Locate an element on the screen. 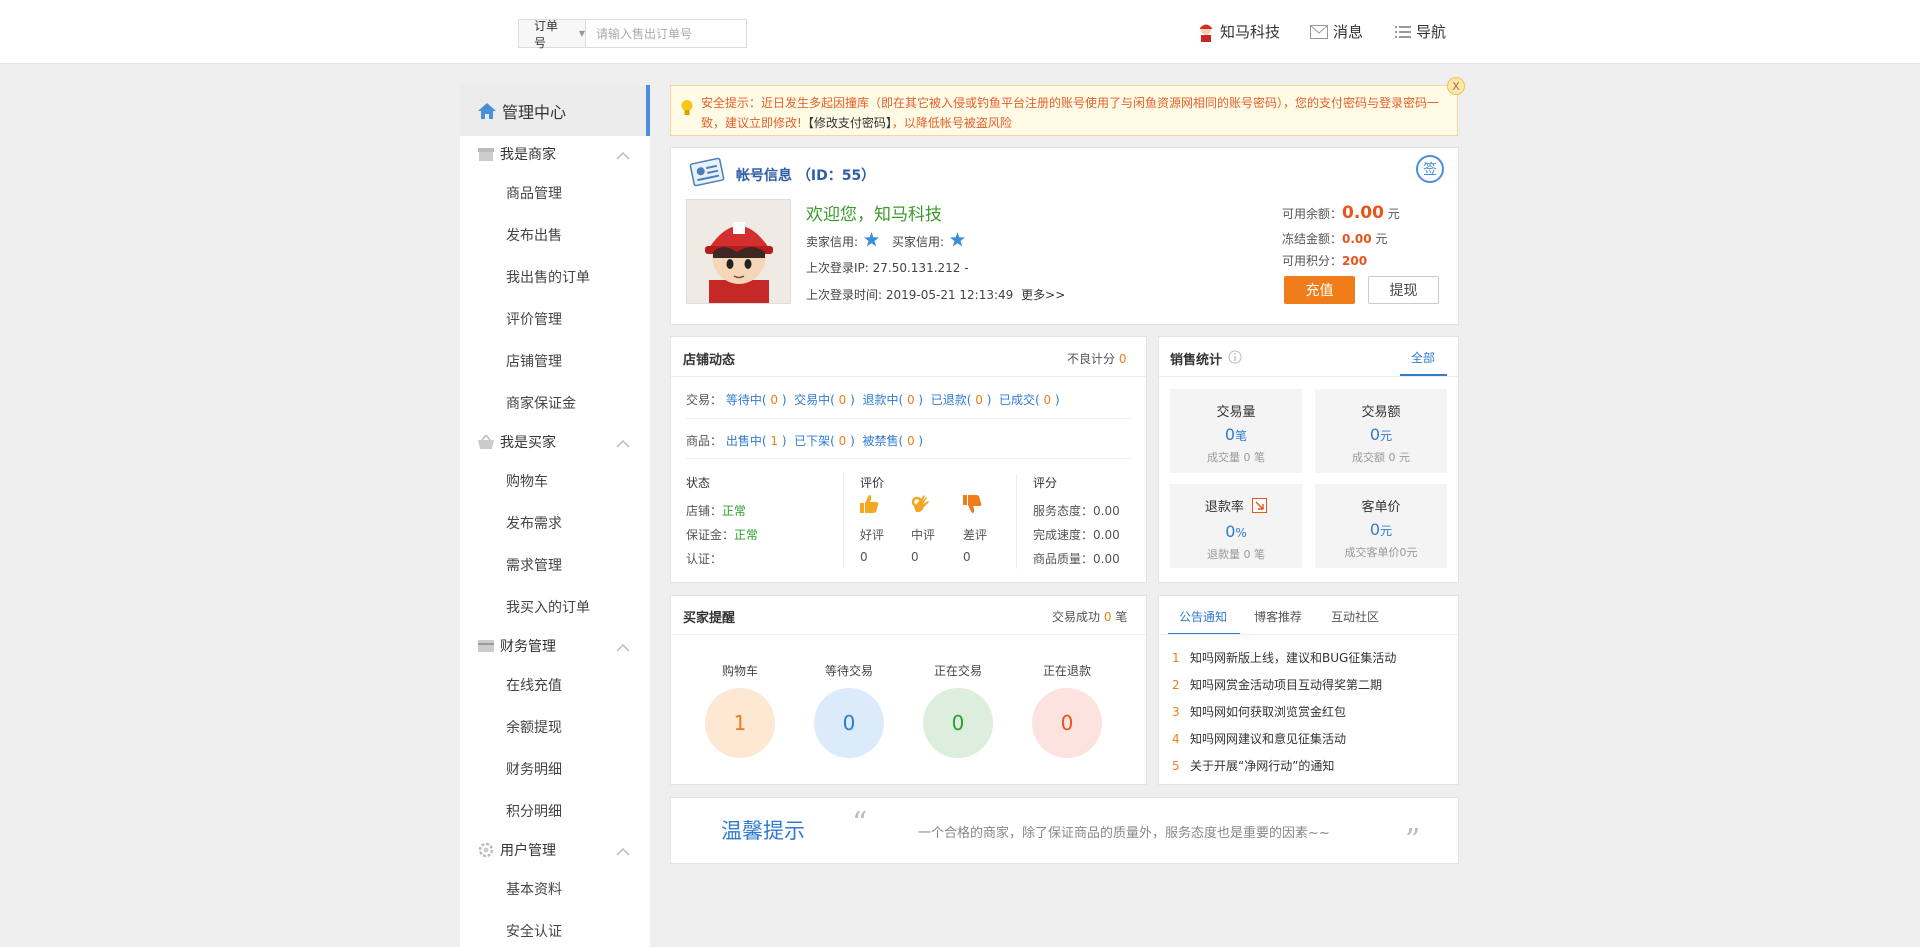  info-icon is located at coordinates (1235, 359).